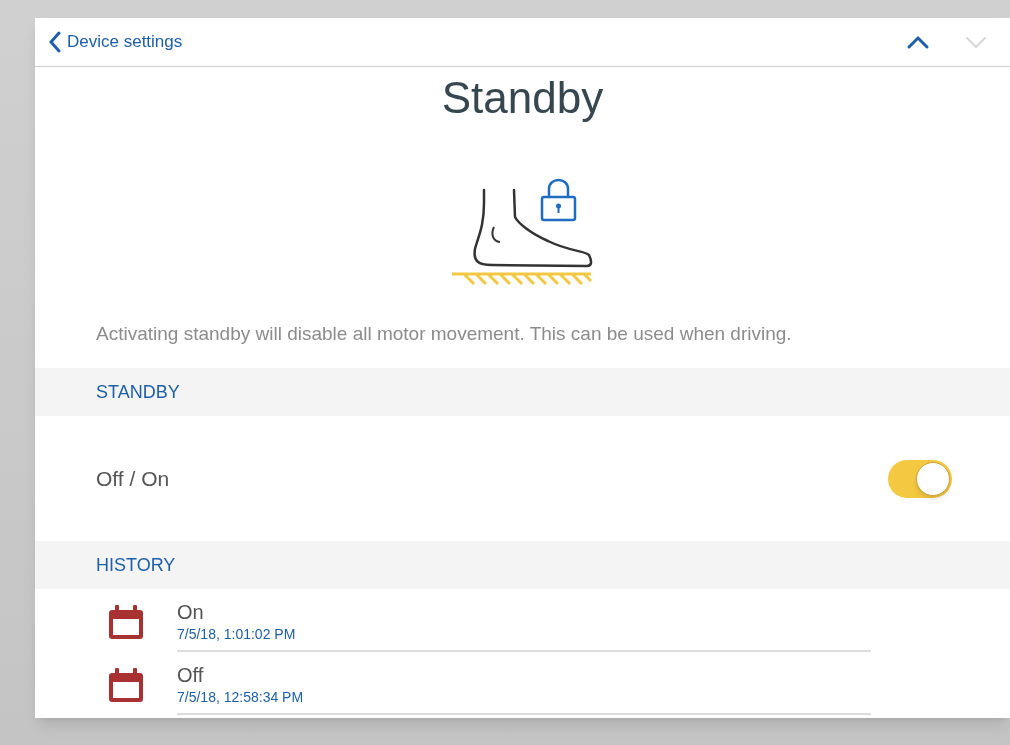  Describe the element at coordinates (136, 565) in the screenshot. I see `section-heading: HISTORY` at that location.